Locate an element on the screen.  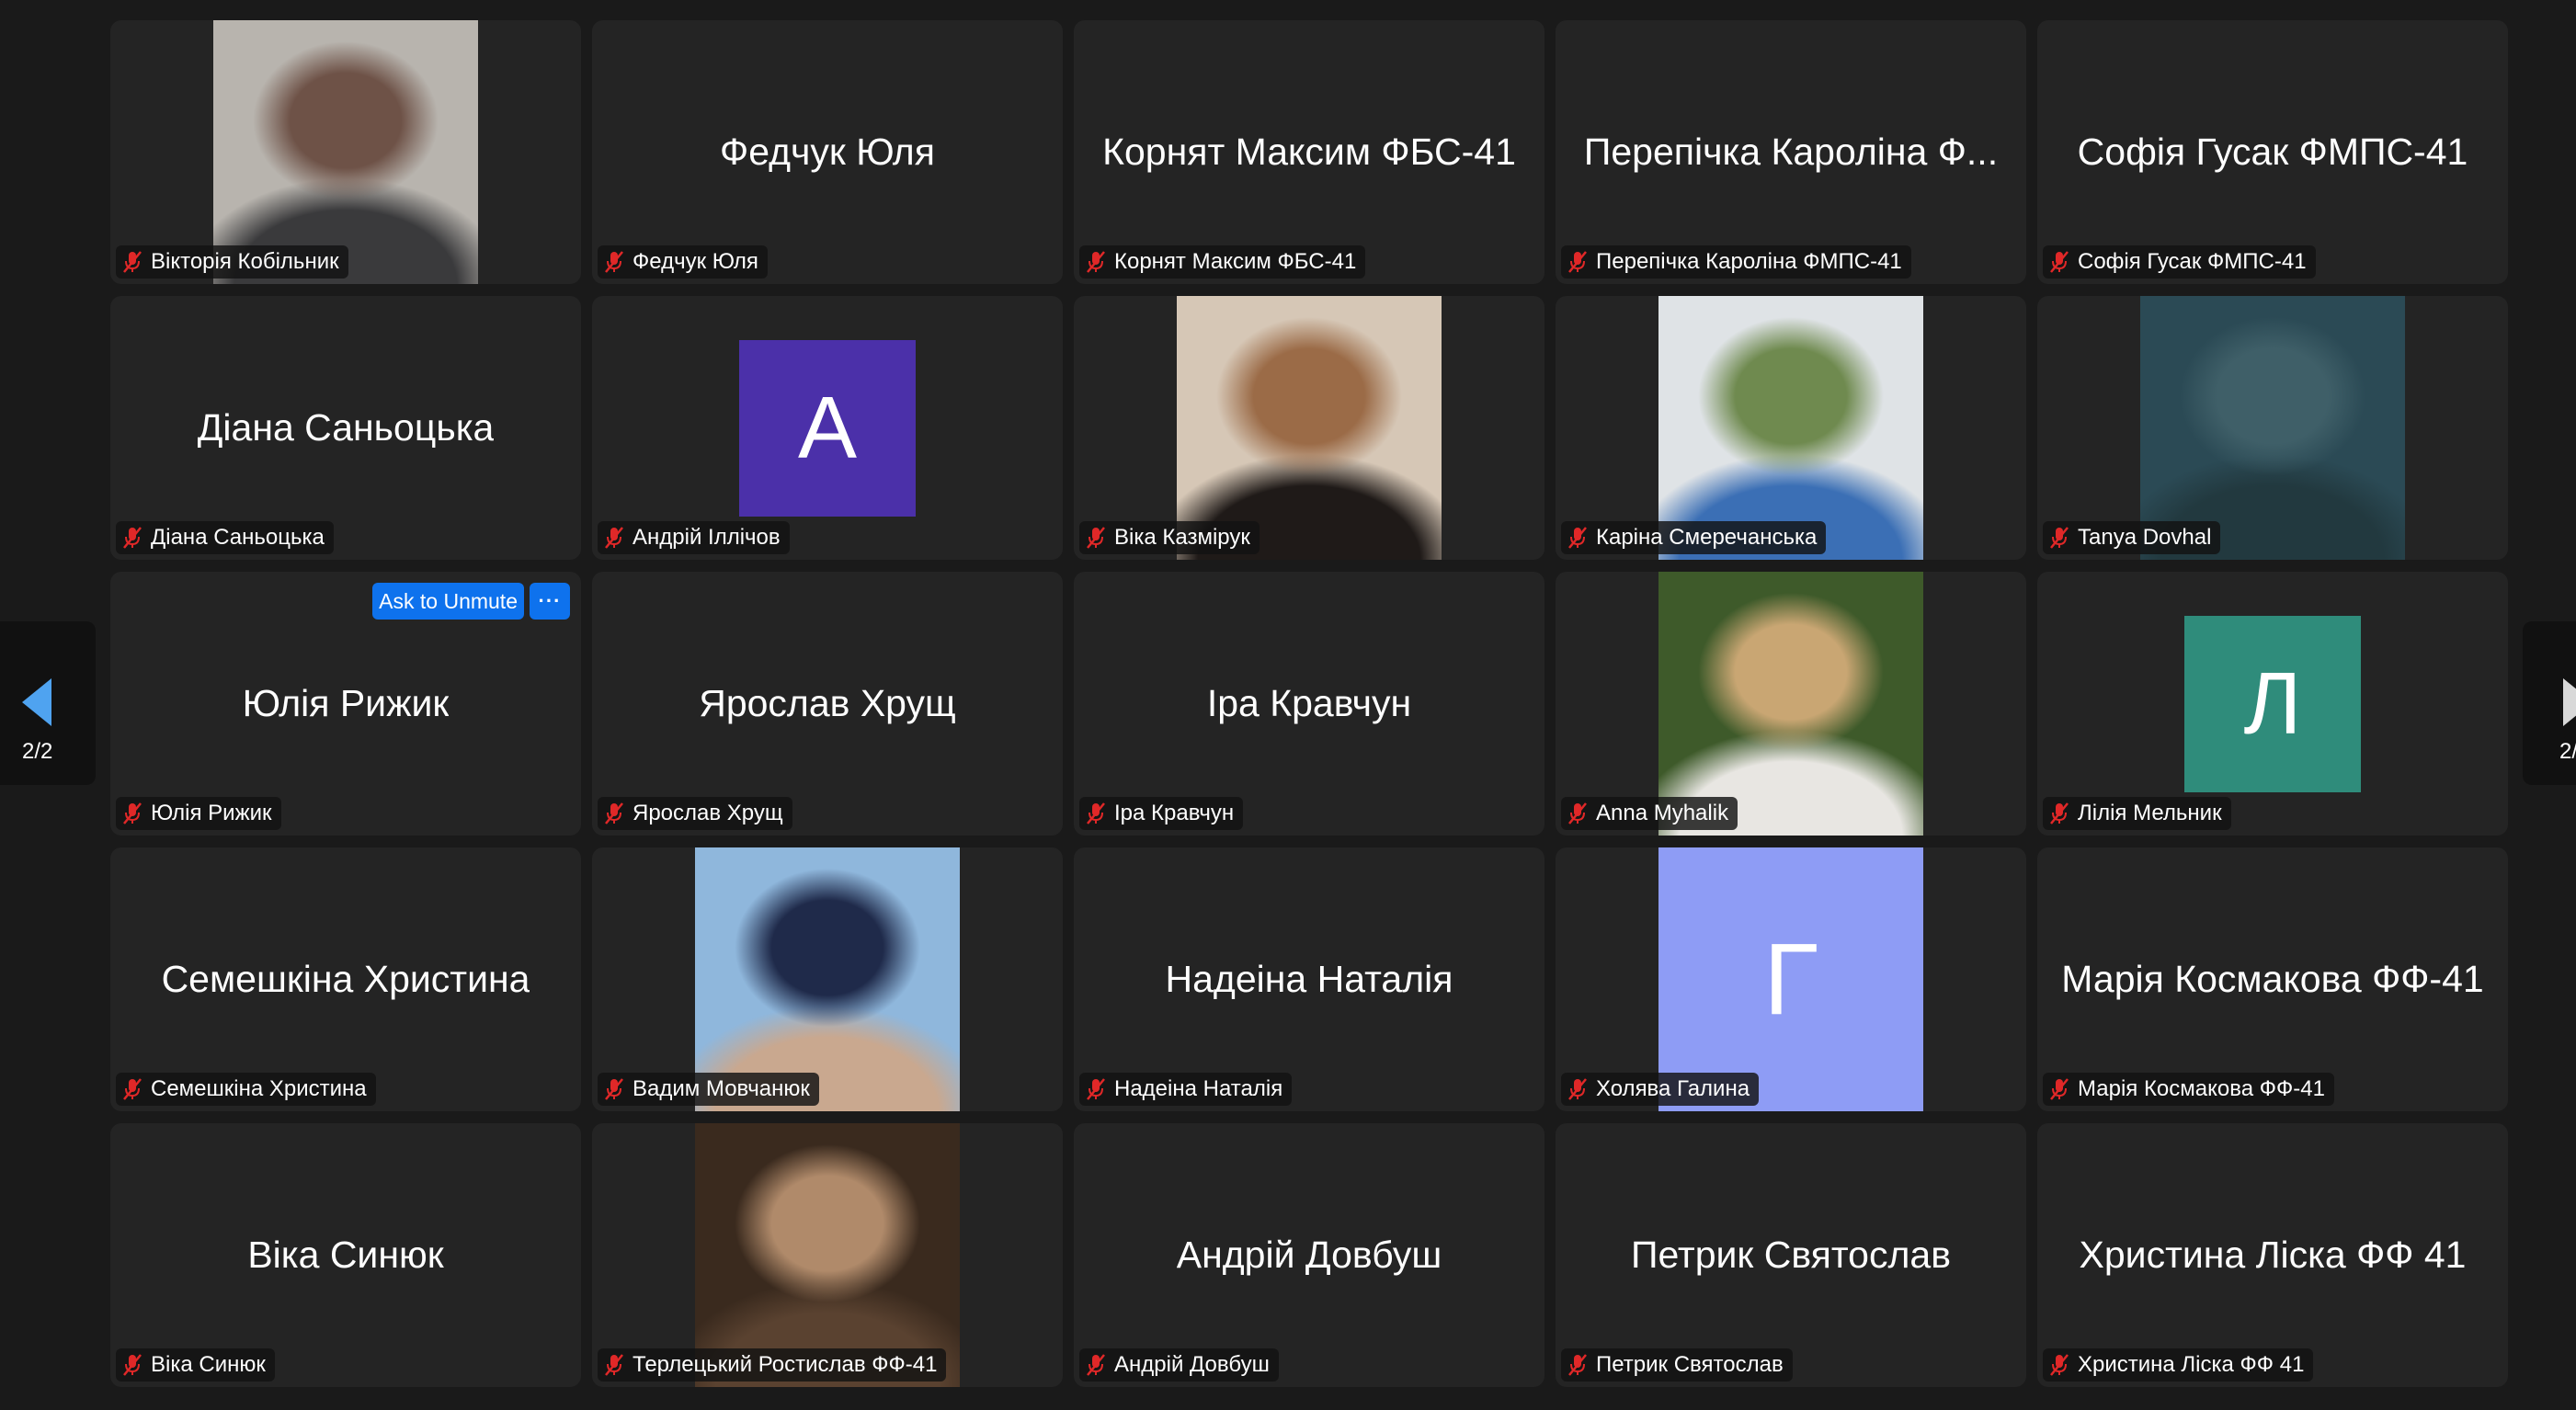
participant-tile: Надеіна Наталія Надеіна Наталія is located at coordinates (1309, 979).